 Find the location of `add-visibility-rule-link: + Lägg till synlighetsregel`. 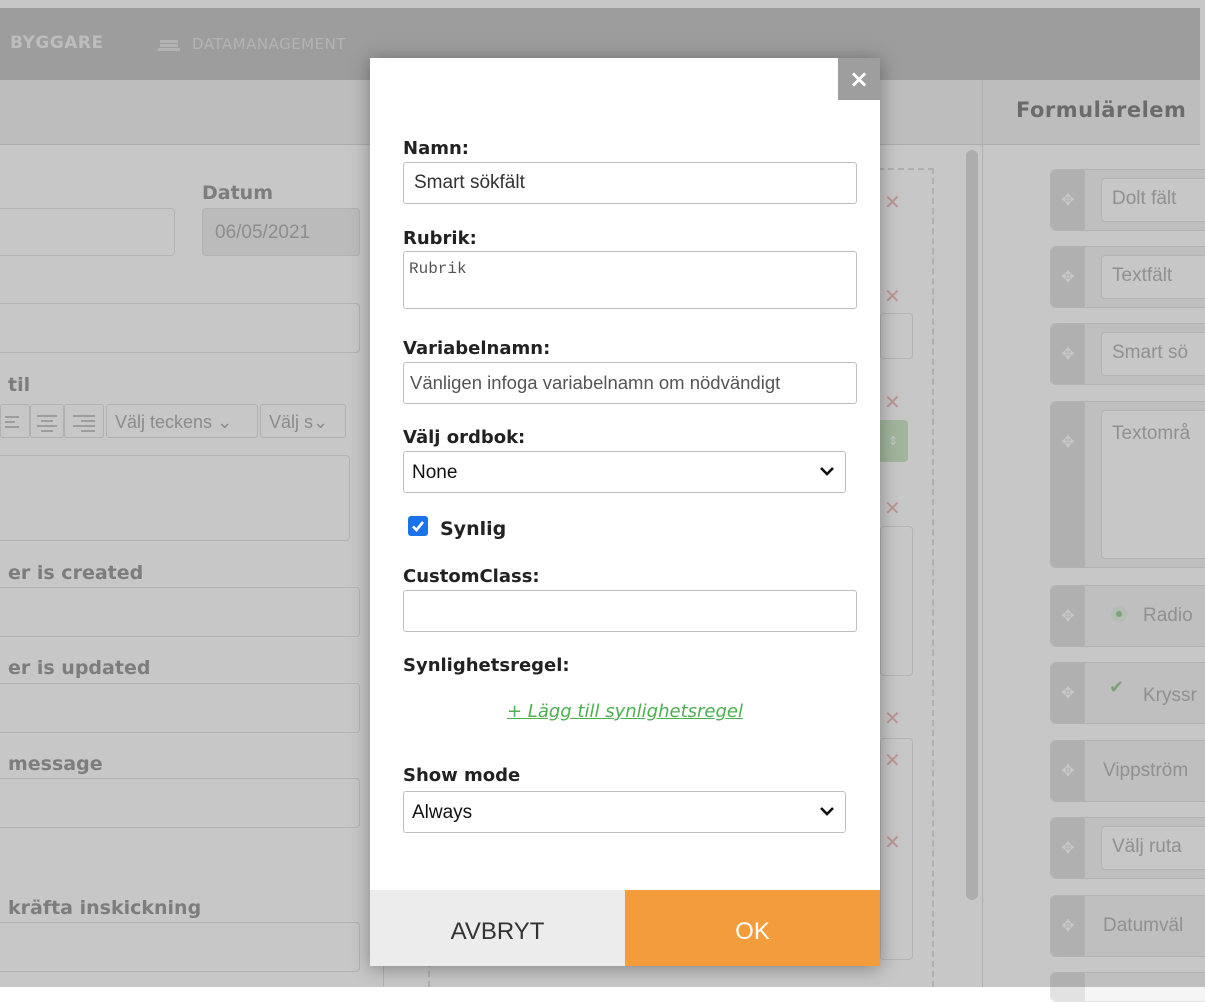

add-visibility-rule-link: + Lägg till synlighetsregel is located at coordinates (625, 711).